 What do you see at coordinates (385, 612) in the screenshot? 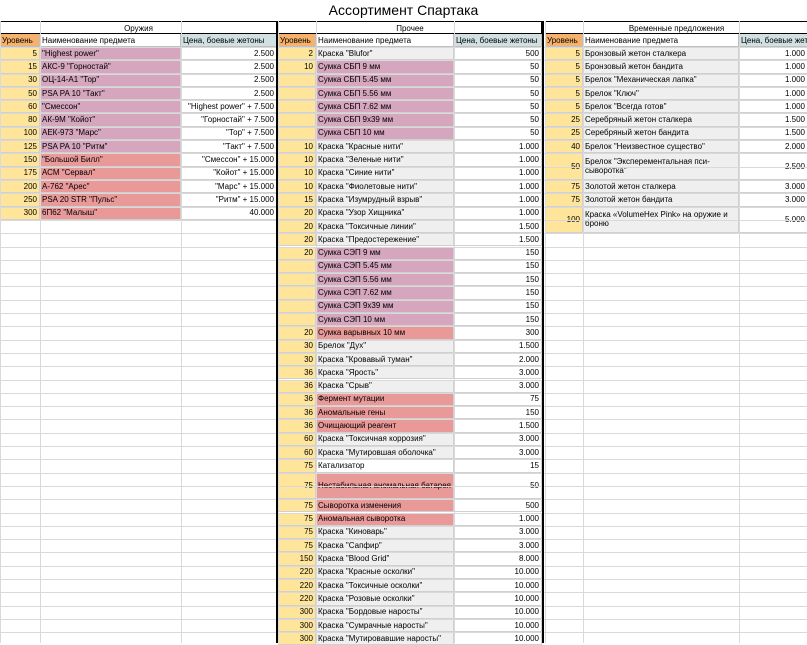
I see `row-name: Краска "Бордовые наросты"` at bounding box center [385, 612].